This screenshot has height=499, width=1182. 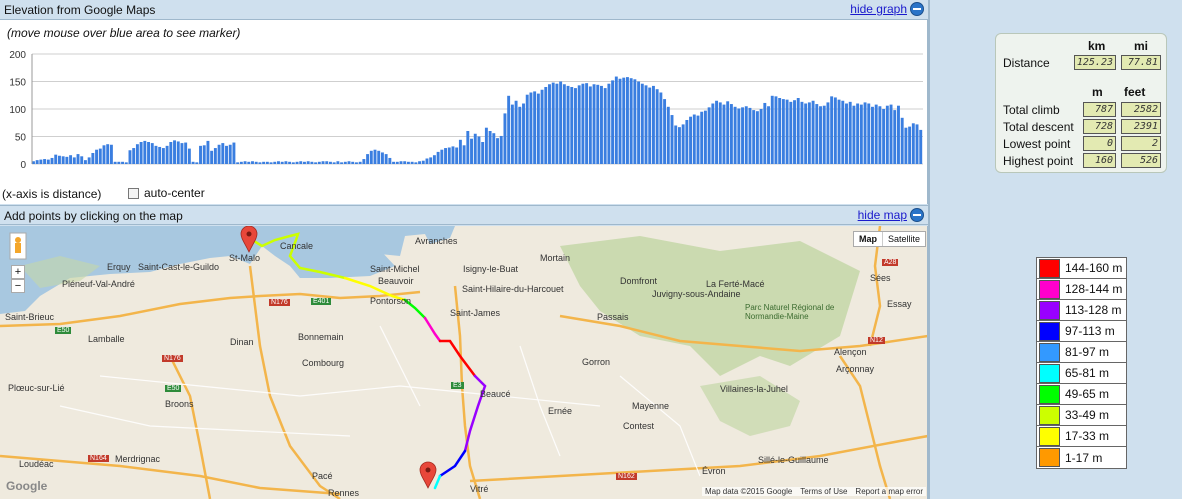 What do you see at coordinates (18, 286) in the screenshot?
I see `zoom-out-button: −` at bounding box center [18, 286].